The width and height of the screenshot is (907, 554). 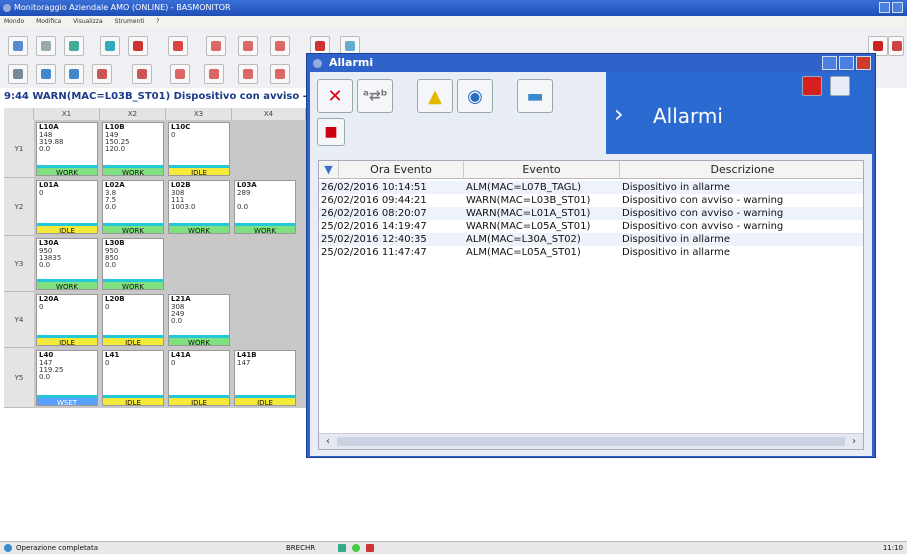 I want to click on menu-help: ?, so click(x=157, y=21).